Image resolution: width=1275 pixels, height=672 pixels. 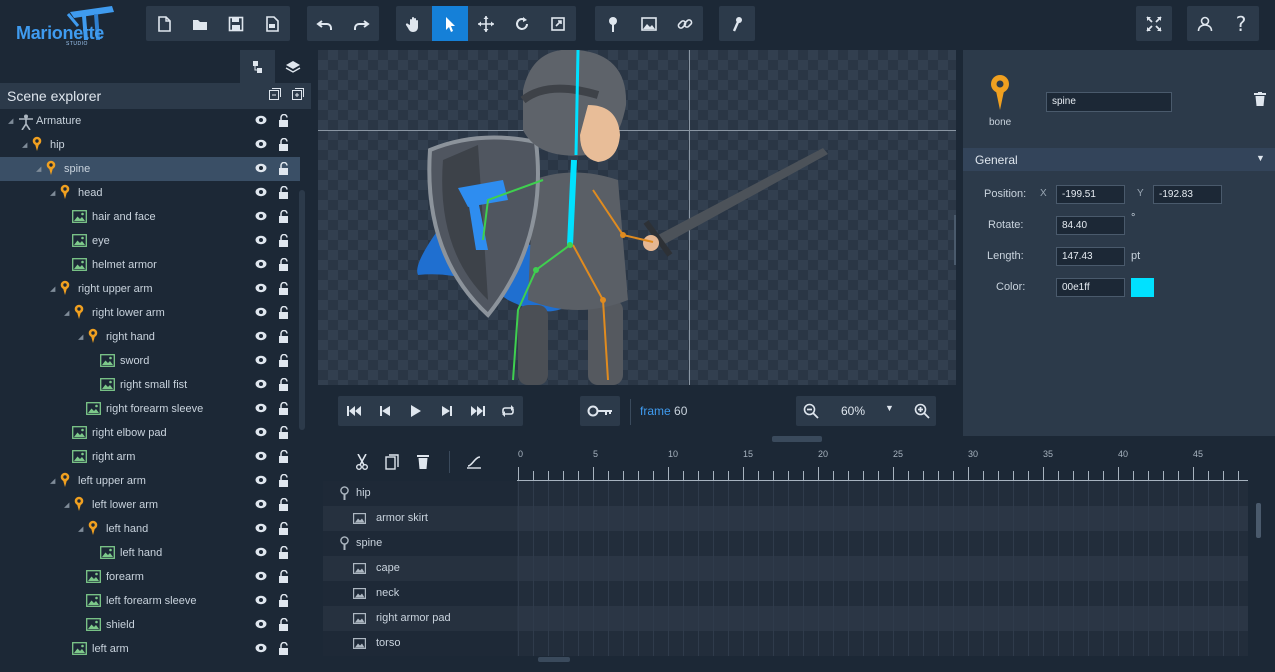 I want to click on tree-item: ◢ right lower arm, so click(x=150, y=313).